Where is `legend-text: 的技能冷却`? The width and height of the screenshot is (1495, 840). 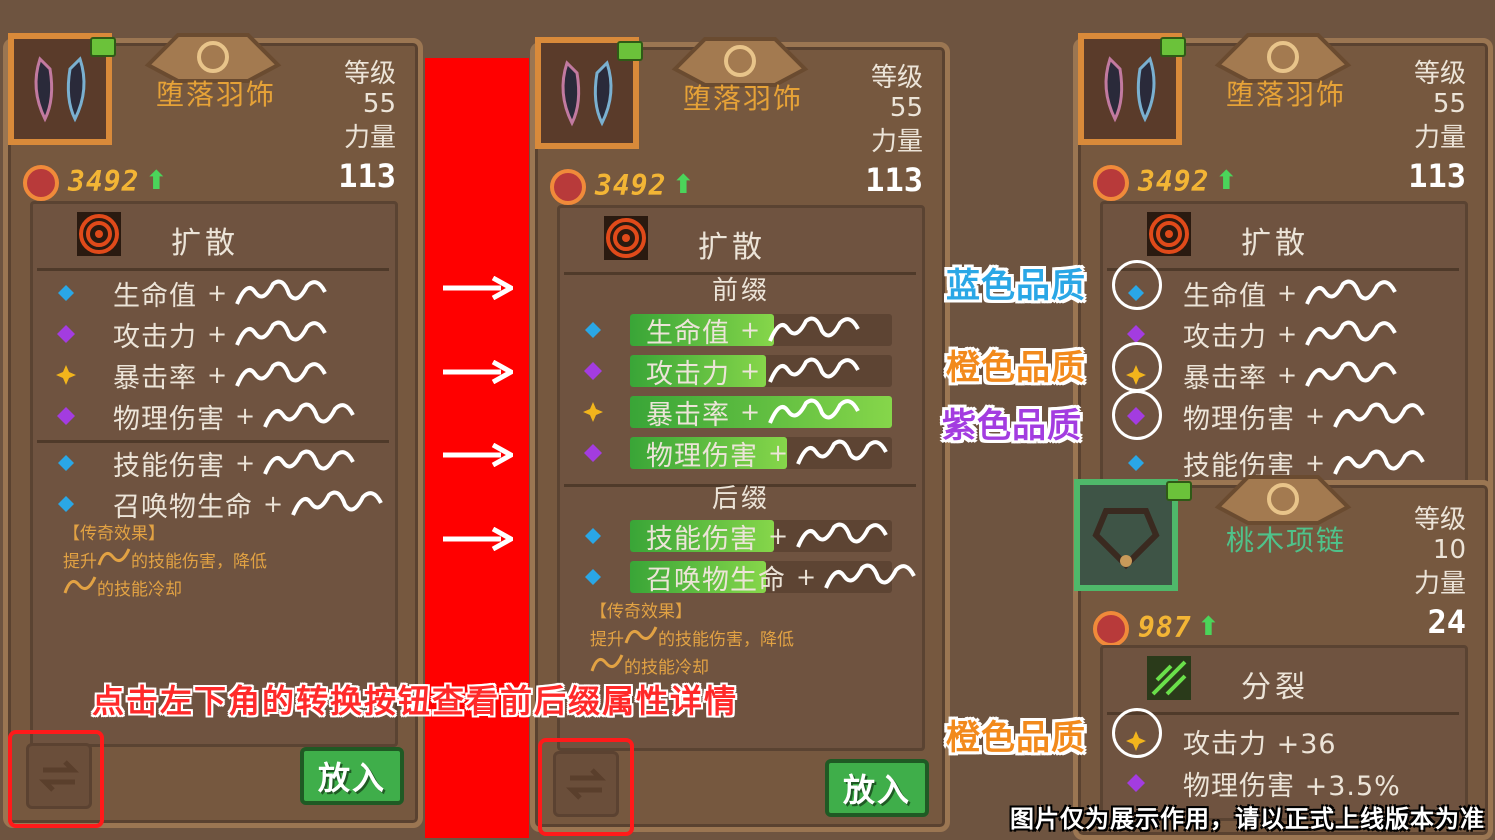
legend-text: 的技能冷却 is located at coordinates (139, 590).